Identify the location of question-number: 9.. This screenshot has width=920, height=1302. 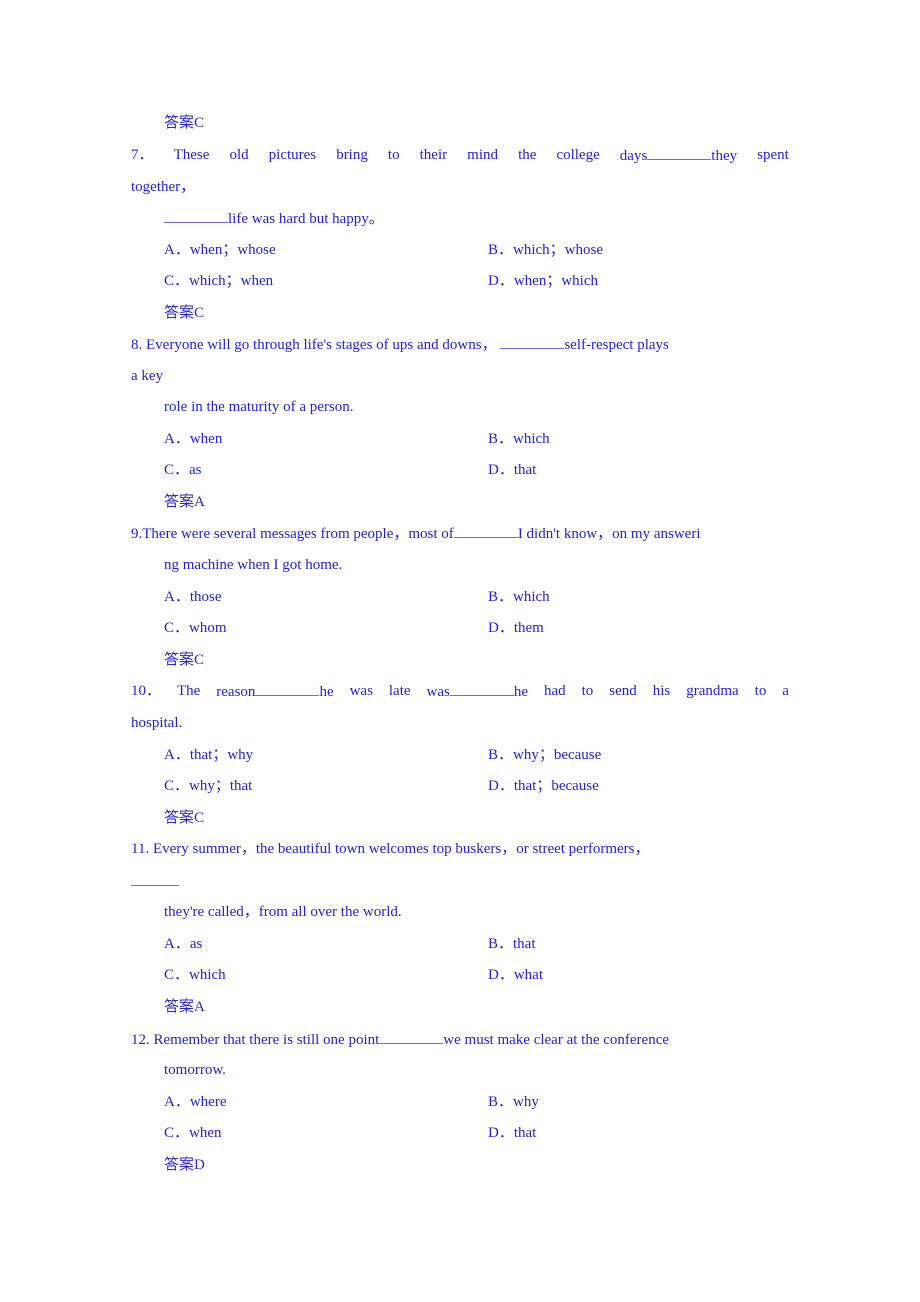
(137, 534).